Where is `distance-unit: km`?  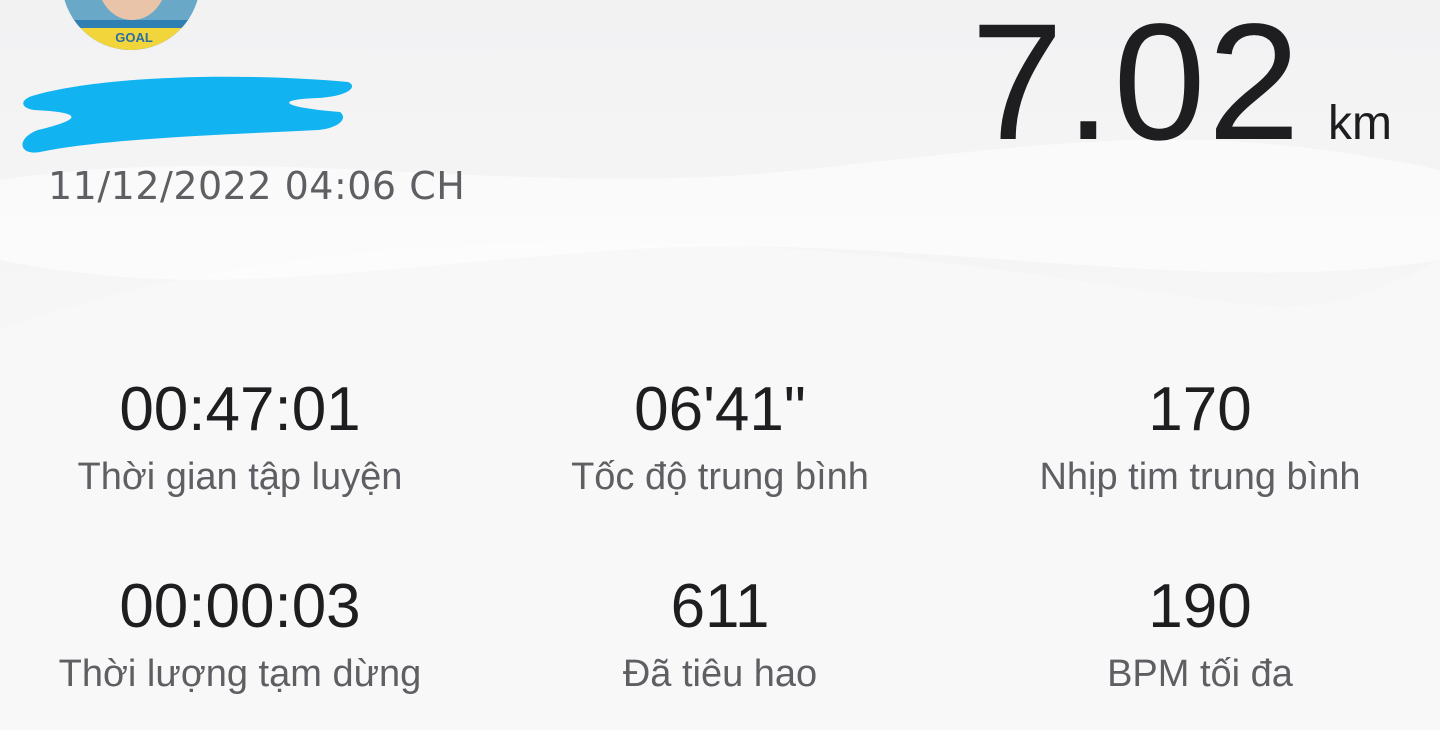
distance-unit: km is located at coordinates (1360, 123).